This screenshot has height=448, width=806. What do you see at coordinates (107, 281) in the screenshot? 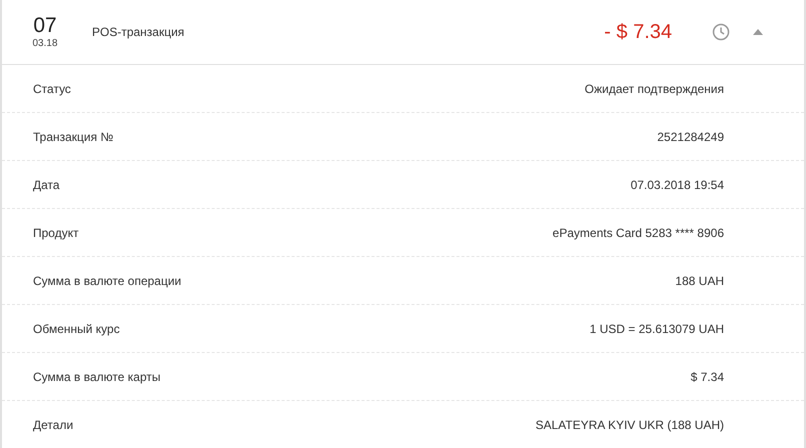
I see `detail-label: Сумма в валюте операции` at bounding box center [107, 281].